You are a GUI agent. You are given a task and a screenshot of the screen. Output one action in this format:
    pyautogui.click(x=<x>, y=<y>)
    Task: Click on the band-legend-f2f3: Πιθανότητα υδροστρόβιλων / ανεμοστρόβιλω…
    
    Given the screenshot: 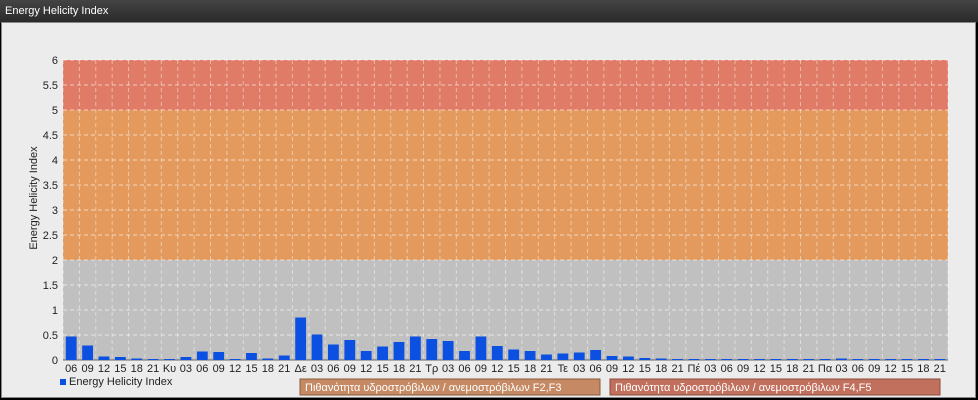 What is the action you would take?
    pyautogui.click(x=450, y=387)
    